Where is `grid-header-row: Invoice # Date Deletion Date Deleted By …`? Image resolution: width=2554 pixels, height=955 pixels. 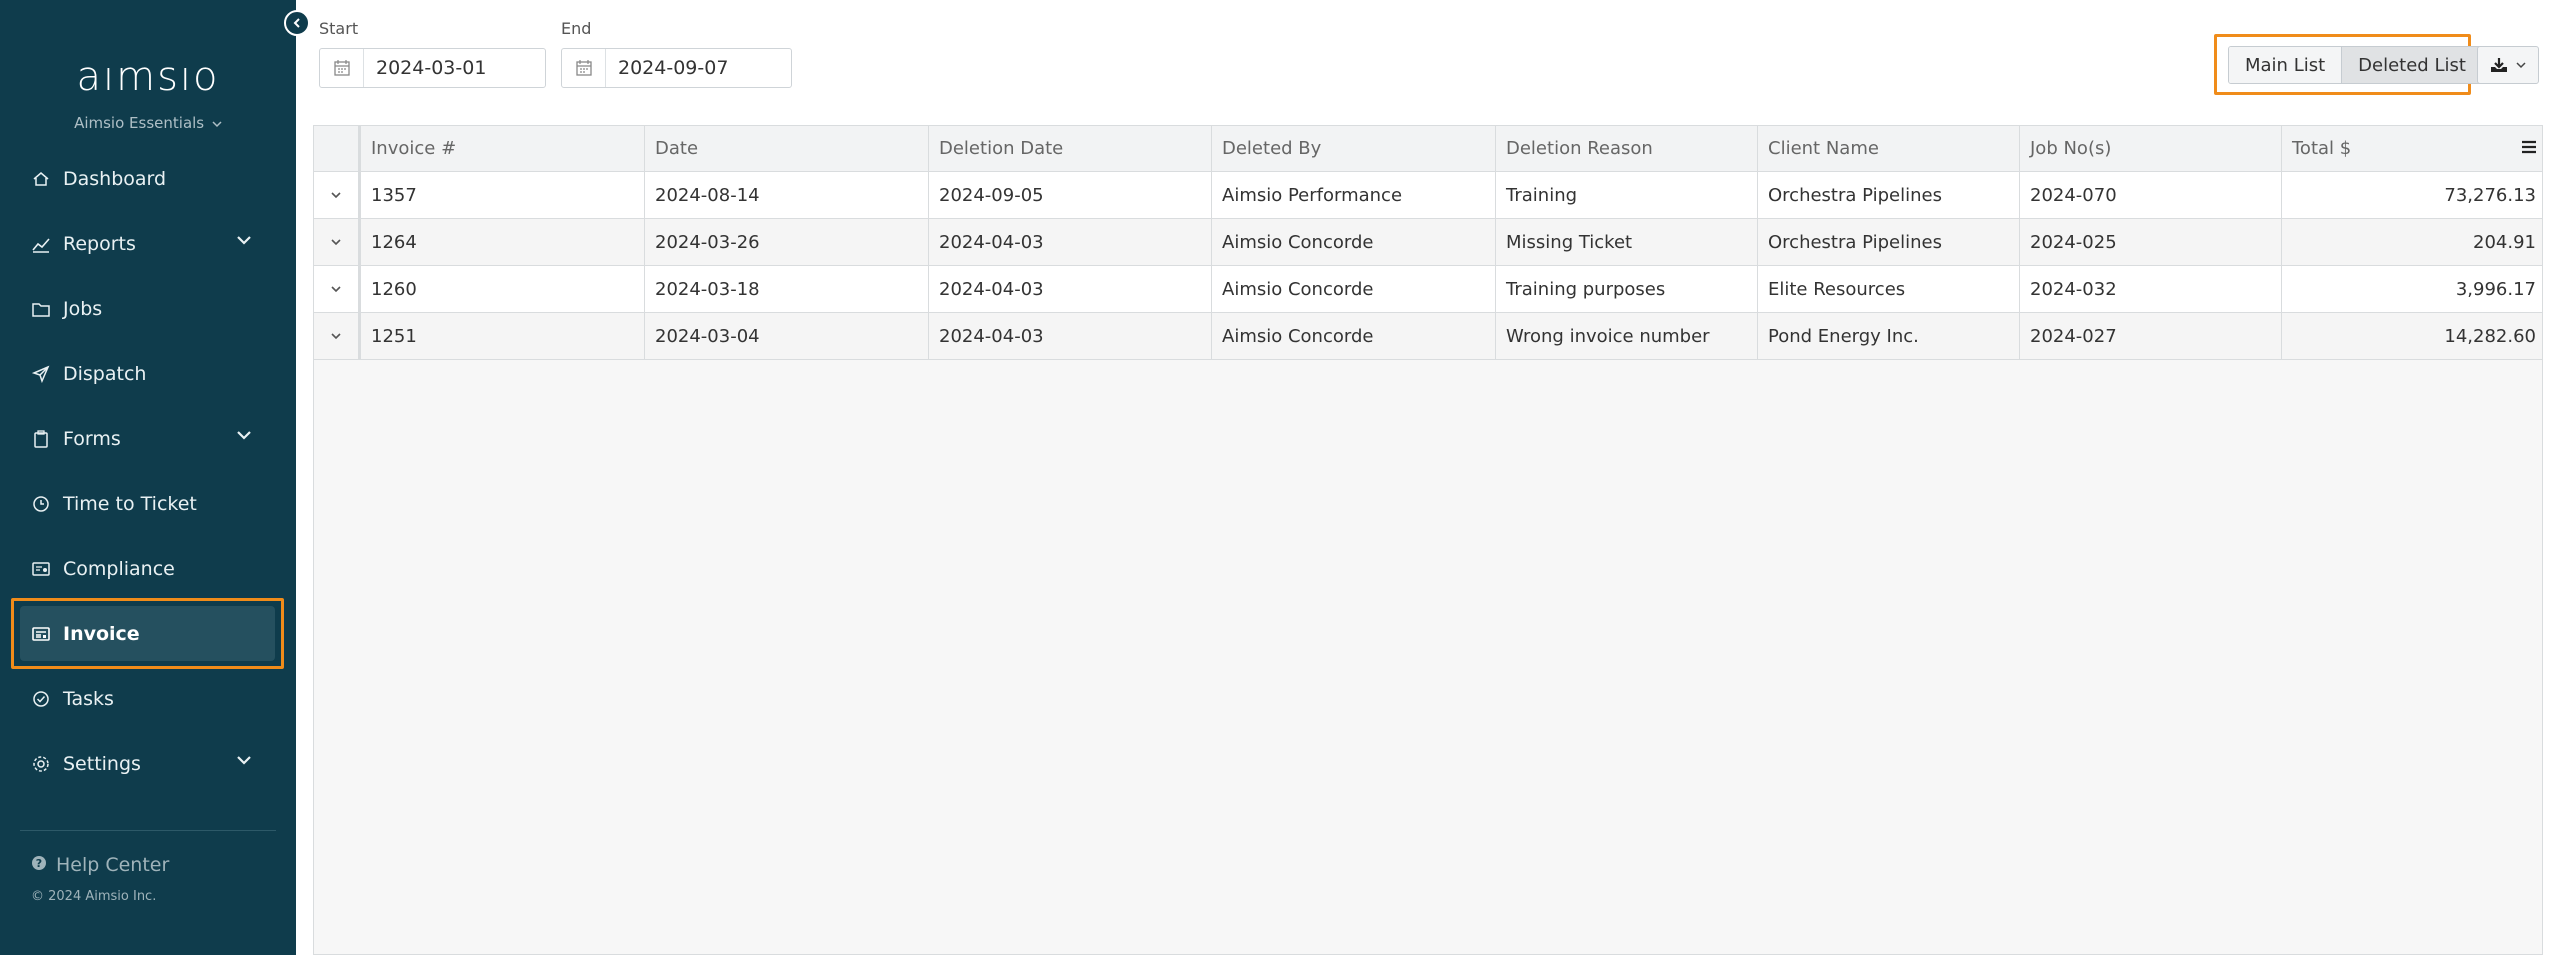 grid-header-row: Invoice # Date Deletion Date Deleted By … is located at coordinates (1428, 149).